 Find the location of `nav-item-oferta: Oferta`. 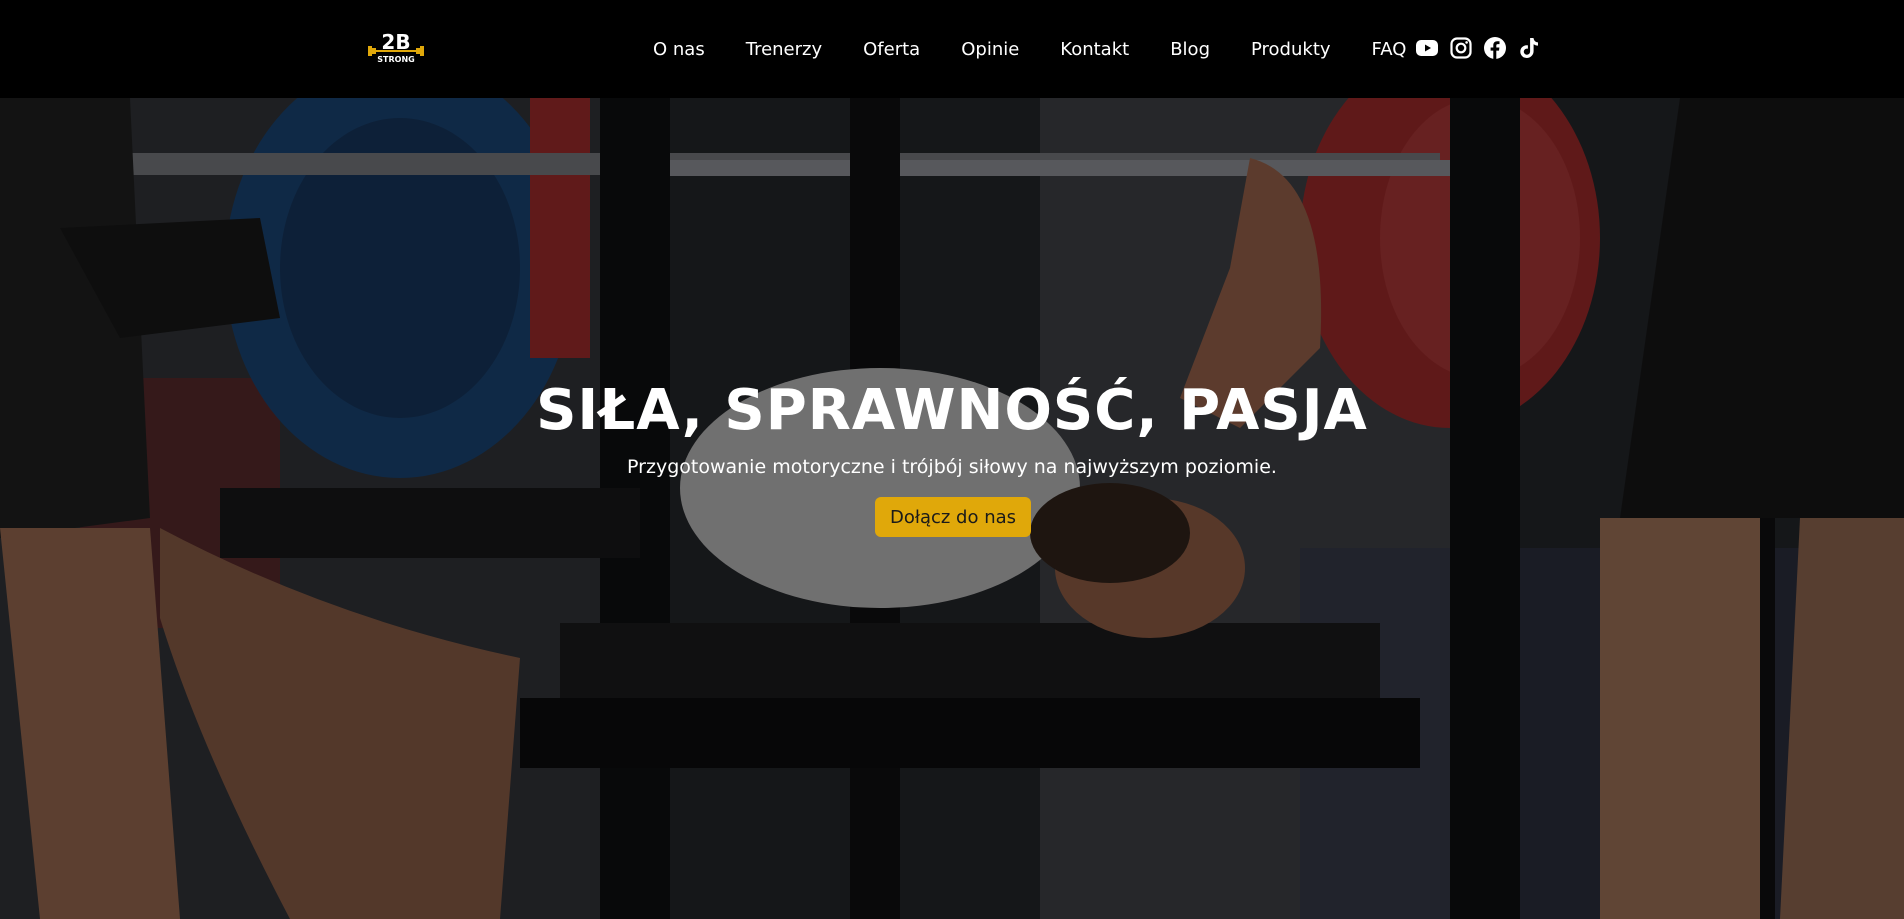

nav-item-oferta: Oferta is located at coordinates (891, 49).